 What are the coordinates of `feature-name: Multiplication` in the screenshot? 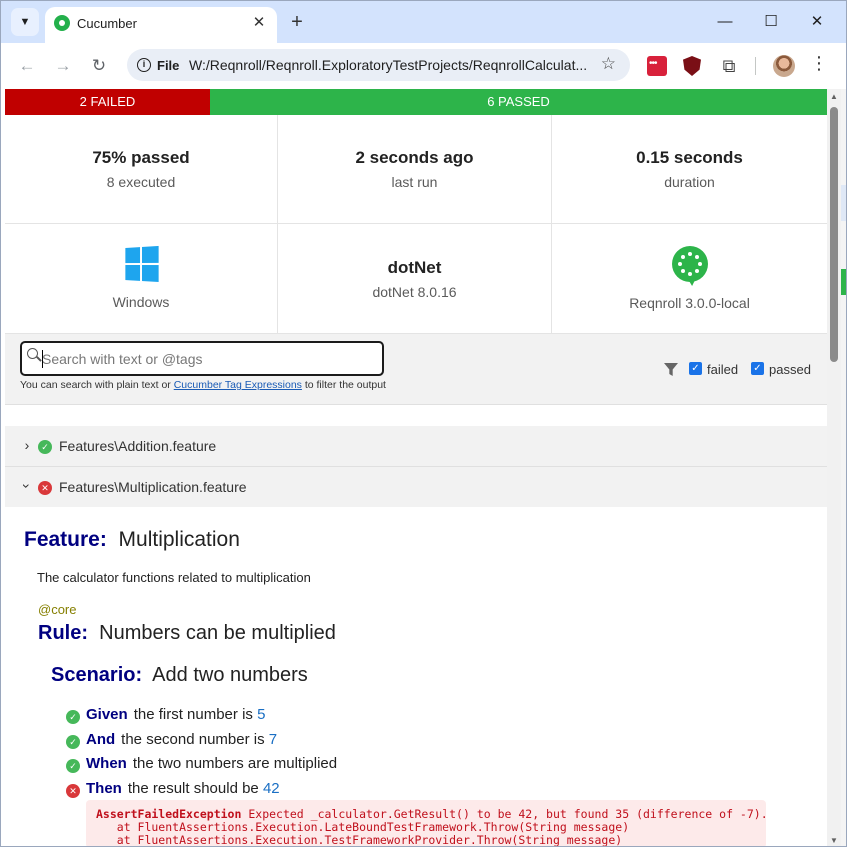 It's located at (179, 539).